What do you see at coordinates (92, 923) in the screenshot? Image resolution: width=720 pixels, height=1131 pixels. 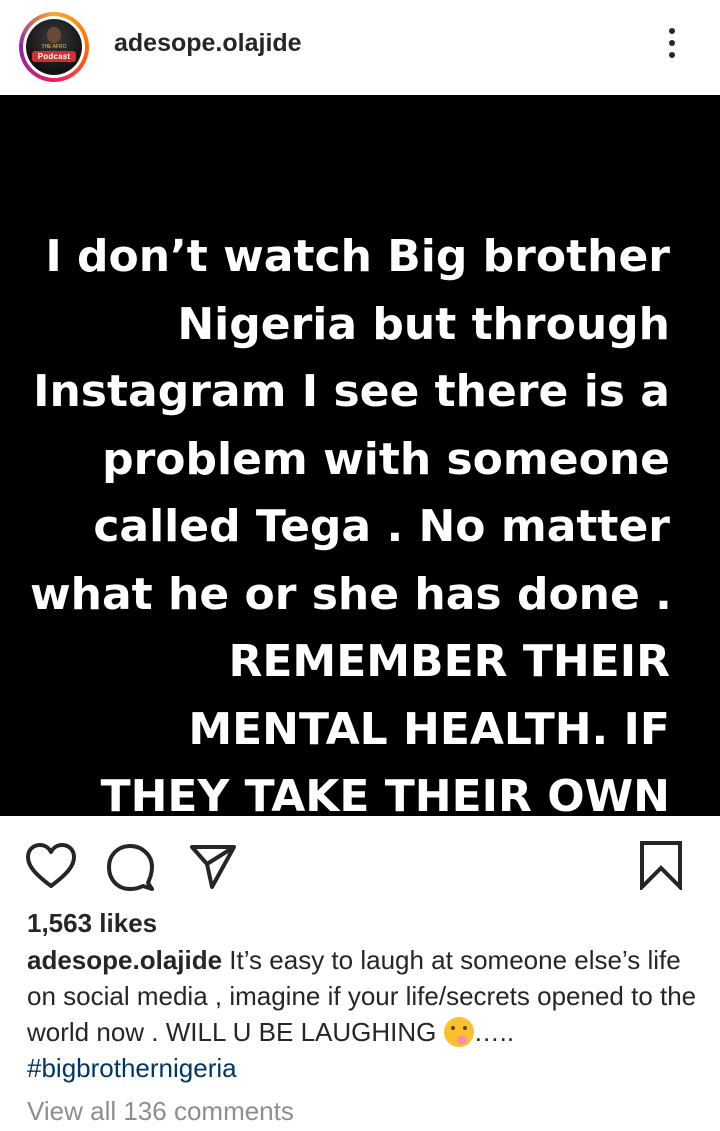 I see `likes-count: 1,563 likes` at bounding box center [92, 923].